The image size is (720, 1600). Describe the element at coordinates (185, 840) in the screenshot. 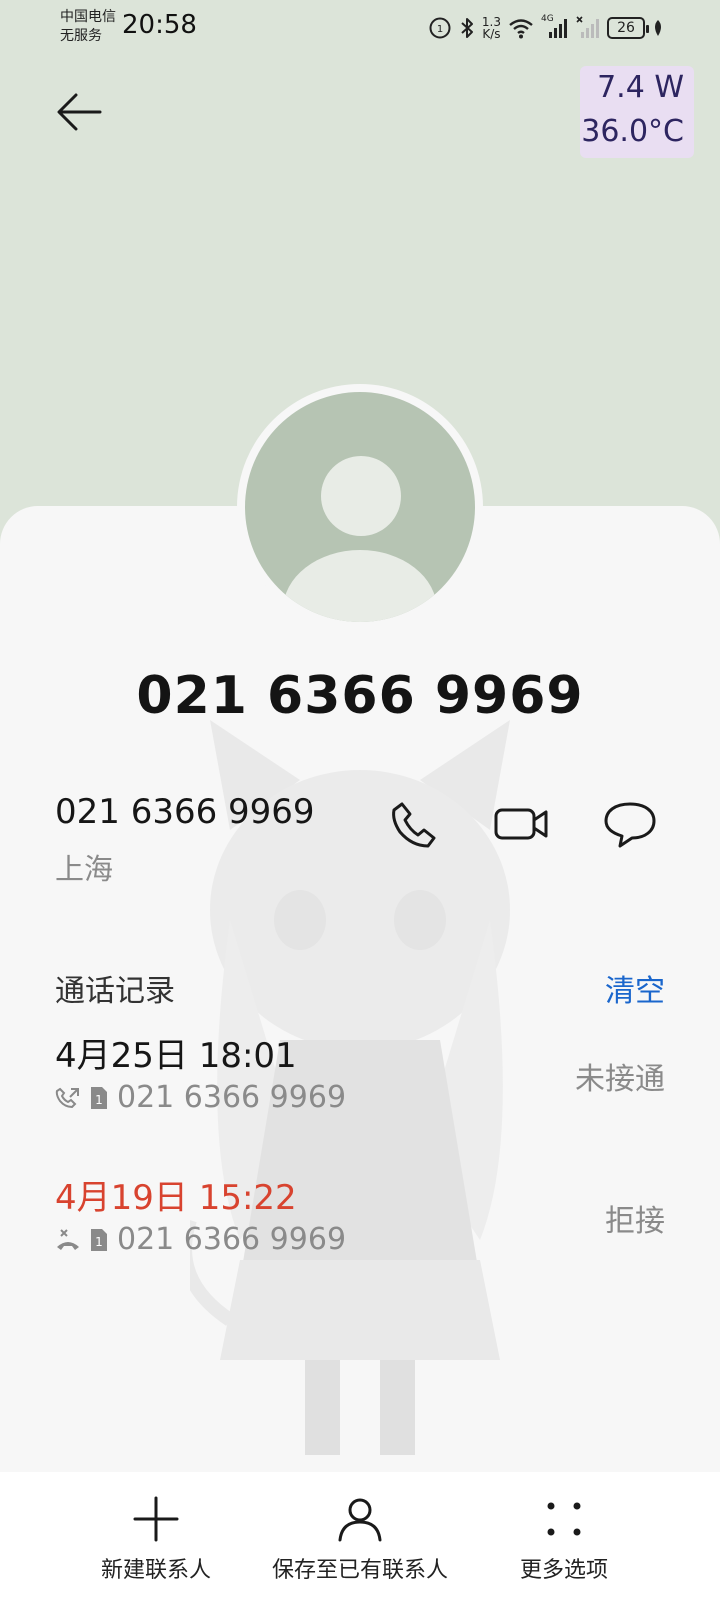

I see `number-row: 021 6366 9969 上海` at that location.